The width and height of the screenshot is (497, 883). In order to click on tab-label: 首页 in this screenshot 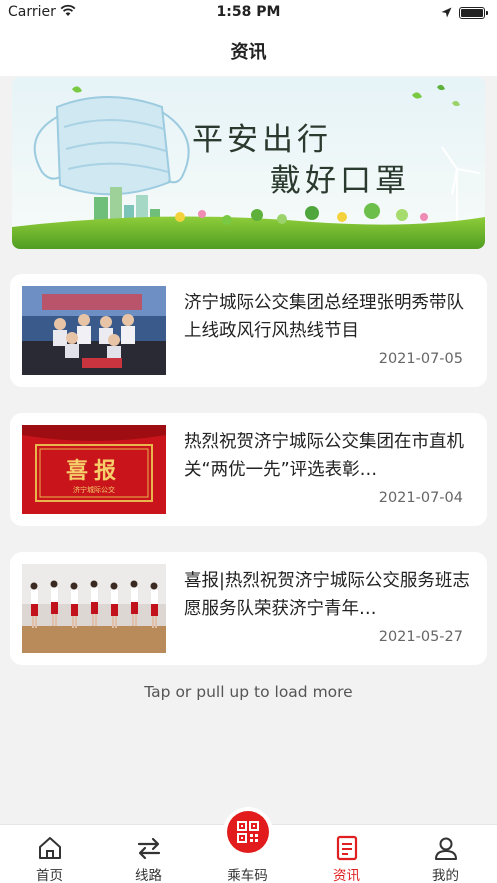, I will do `click(49, 875)`.